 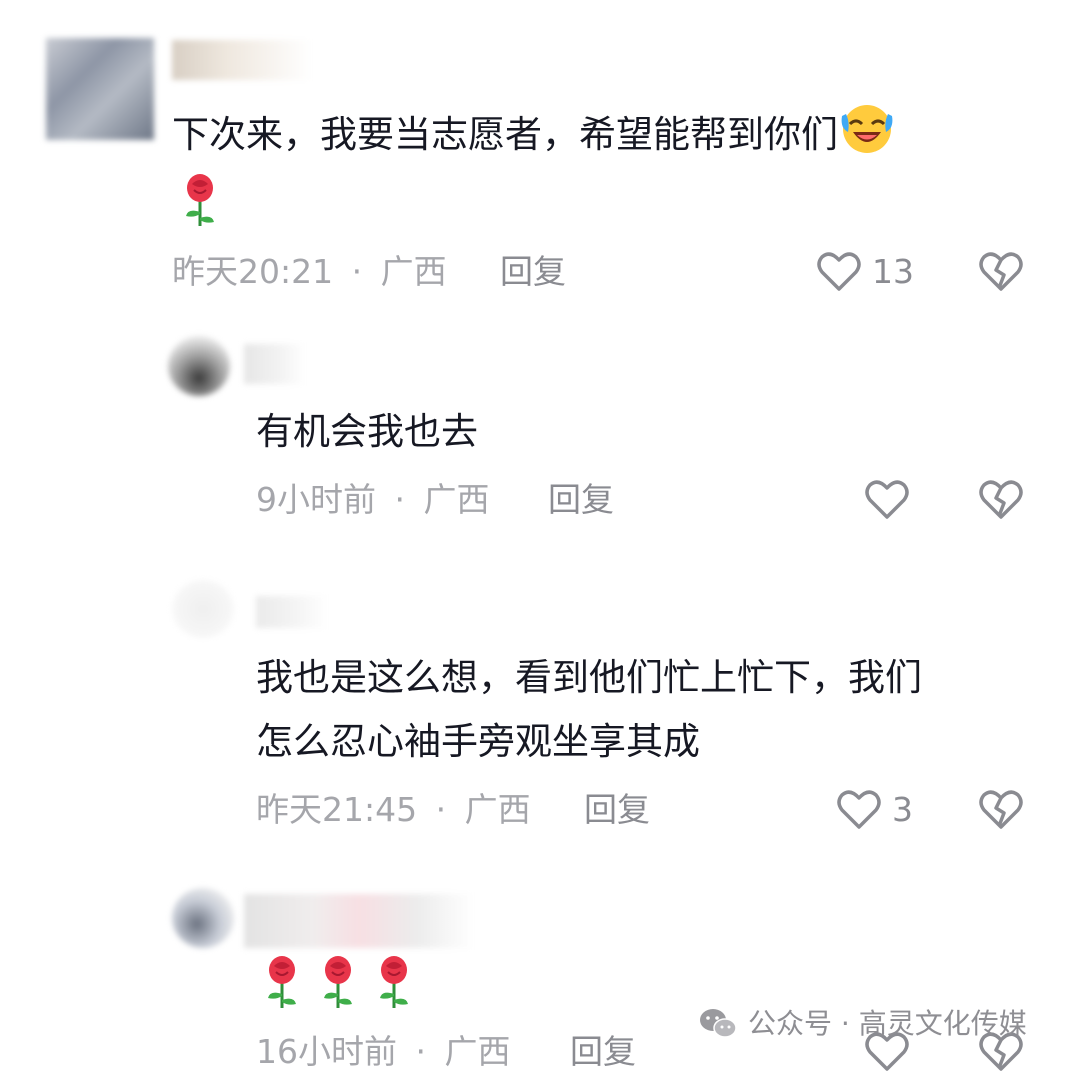 I want to click on timestamp: 昨天21:45, so click(x=337, y=809).